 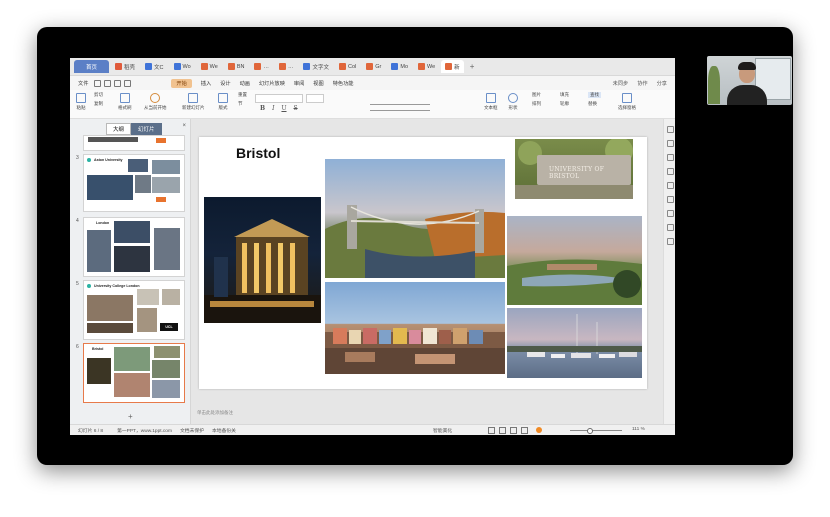 I want to click on paste-label: 粘贴, so click(x=81, y=107).